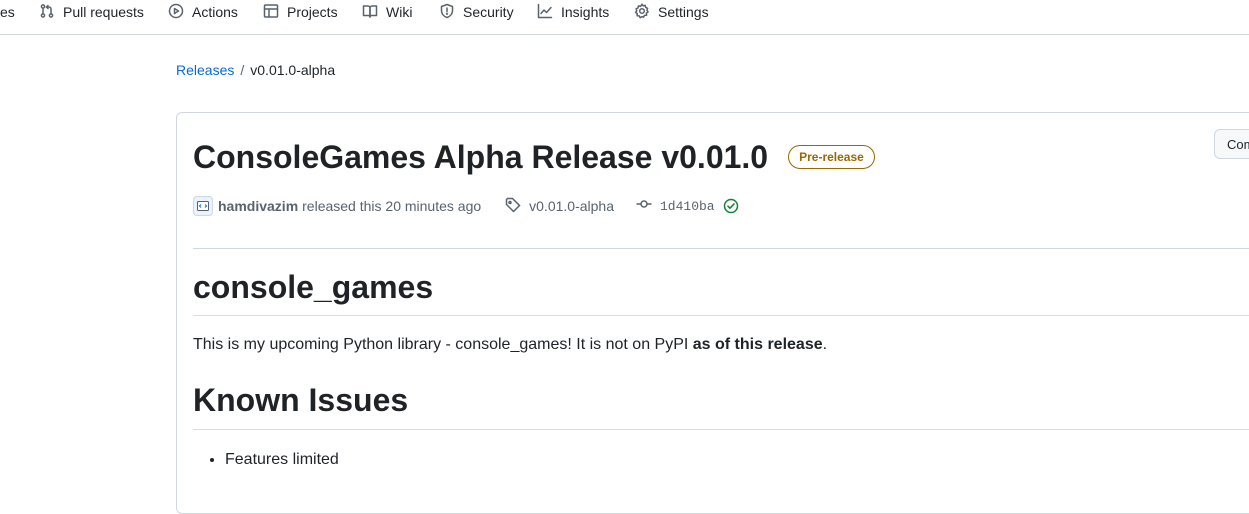  I want to click on known-issues-heading: Known Issues, so click(301, 400).